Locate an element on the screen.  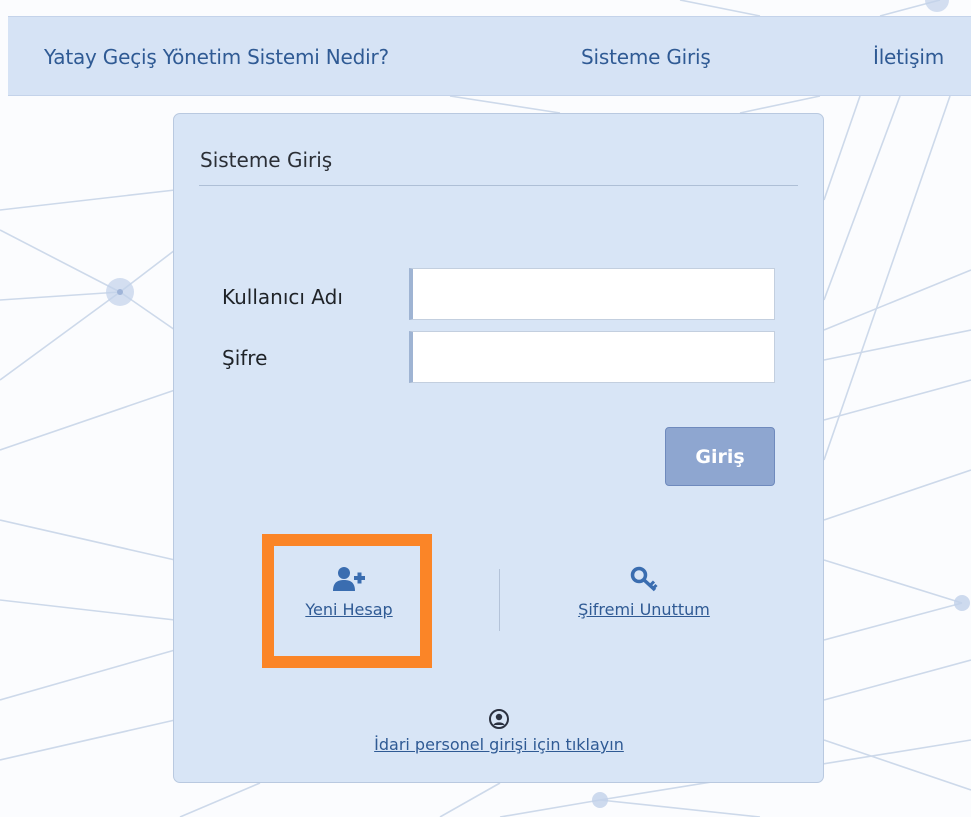
forgot-password-action: Şifremi Unuttum is located at coordinates (644, 592).